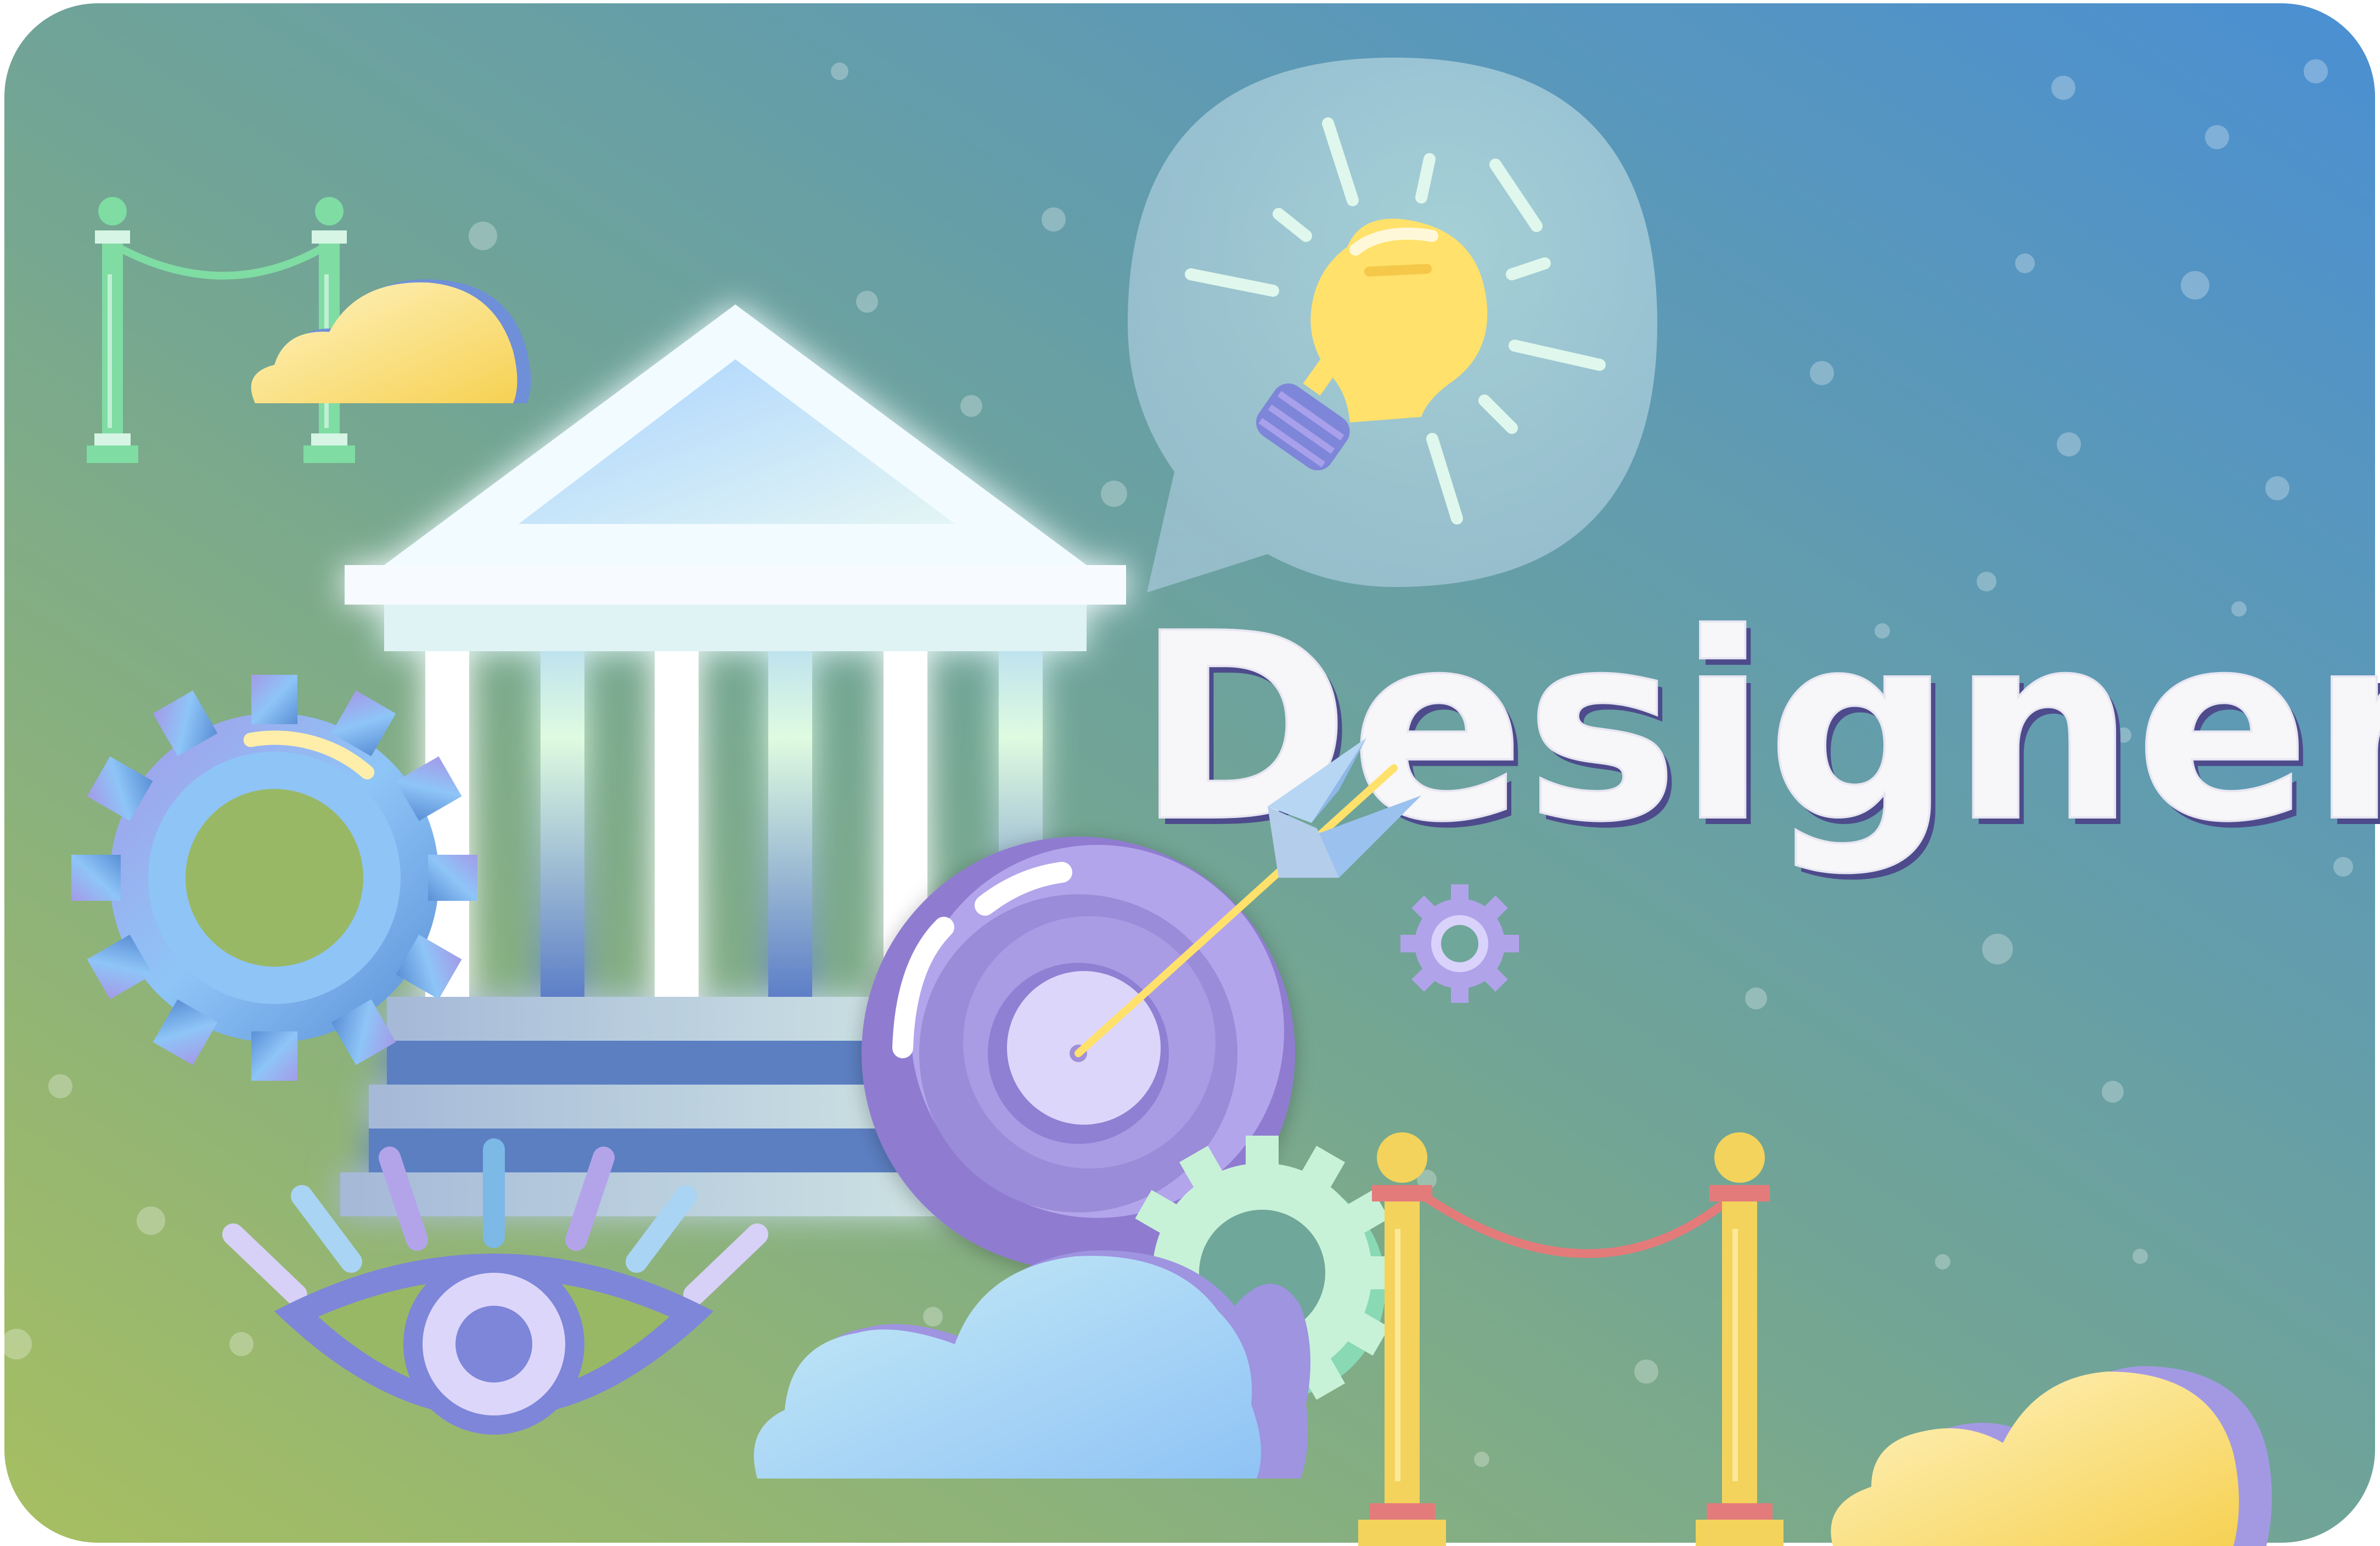 This screenshot has width=2380, height=1546. Describe the element at coordinates (1459, 944) in the screenshot. I see `gear-icon-purple-small` at that location.